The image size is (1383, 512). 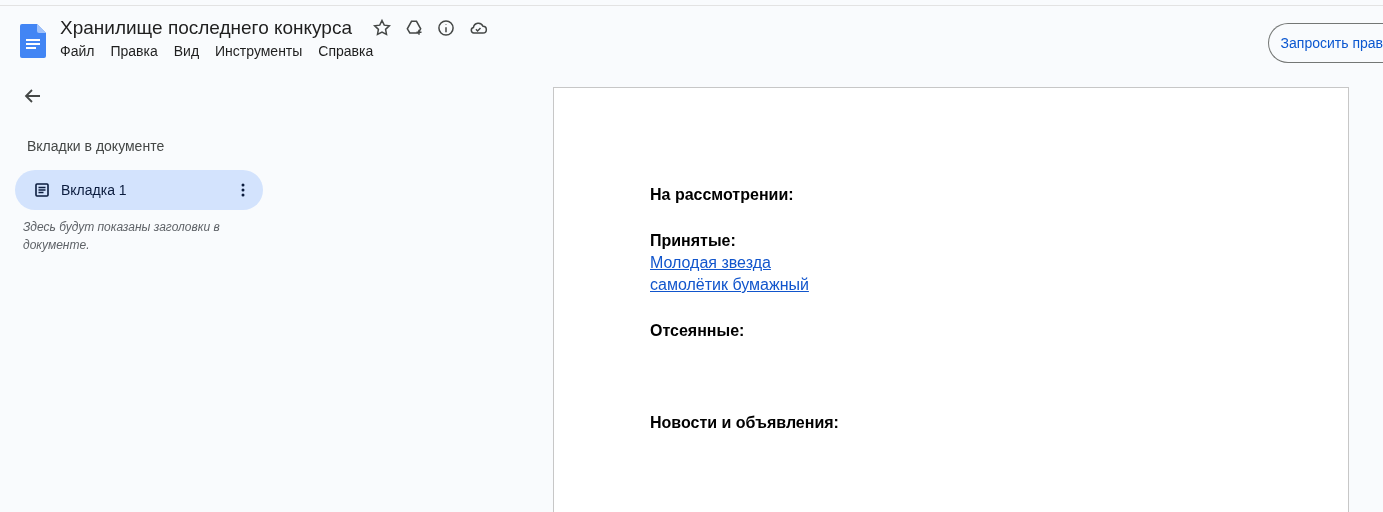 What do you see at coordinates (259, 51) in the screenshot?
I see `menu-item: Инструменты` at bounding box center [259, 51].